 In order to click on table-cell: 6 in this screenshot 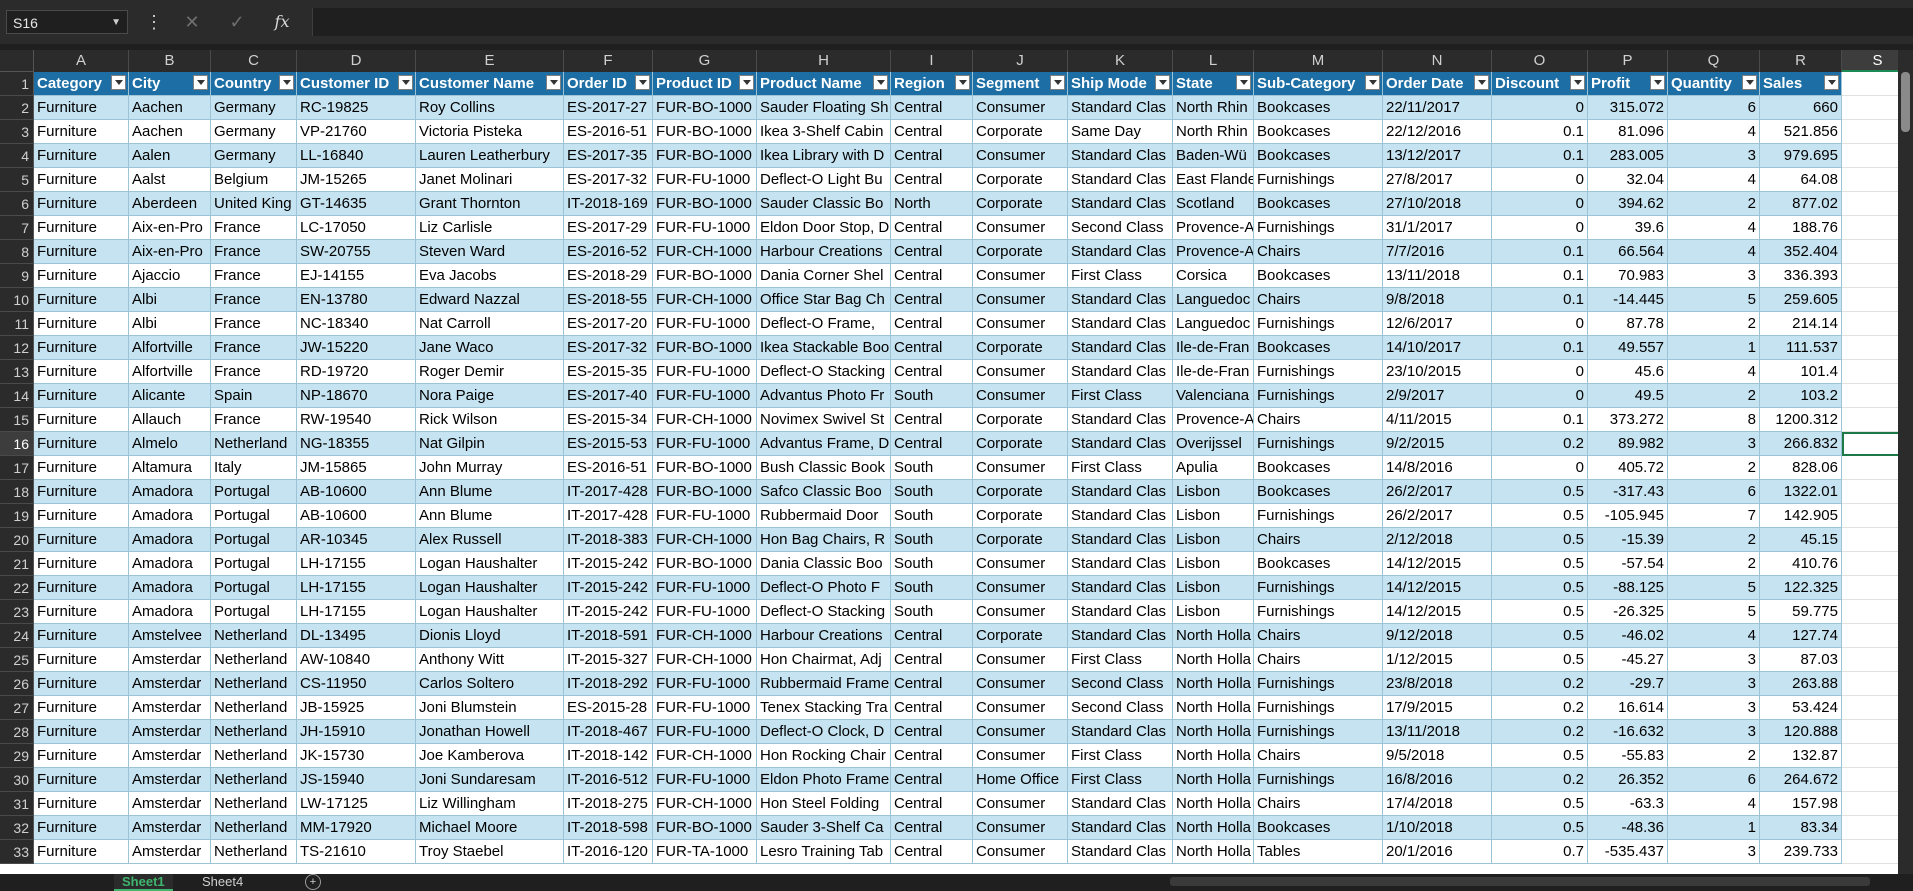, I will do `click(1714, 780)`.